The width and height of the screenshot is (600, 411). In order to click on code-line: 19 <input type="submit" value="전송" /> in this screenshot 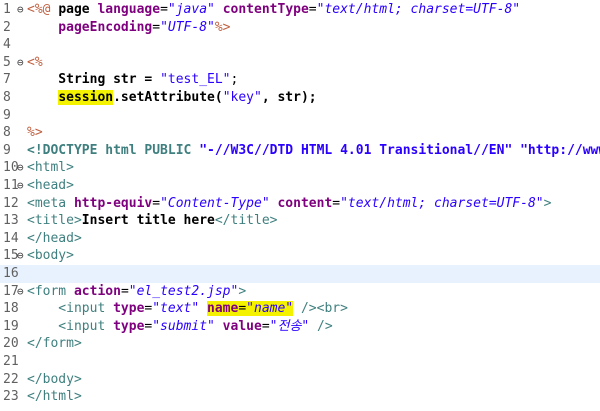, I will do `click(300, 327)`.